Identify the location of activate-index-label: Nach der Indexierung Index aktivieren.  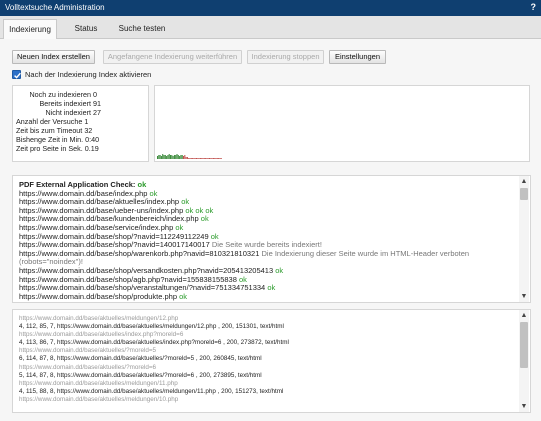
(88, 74).